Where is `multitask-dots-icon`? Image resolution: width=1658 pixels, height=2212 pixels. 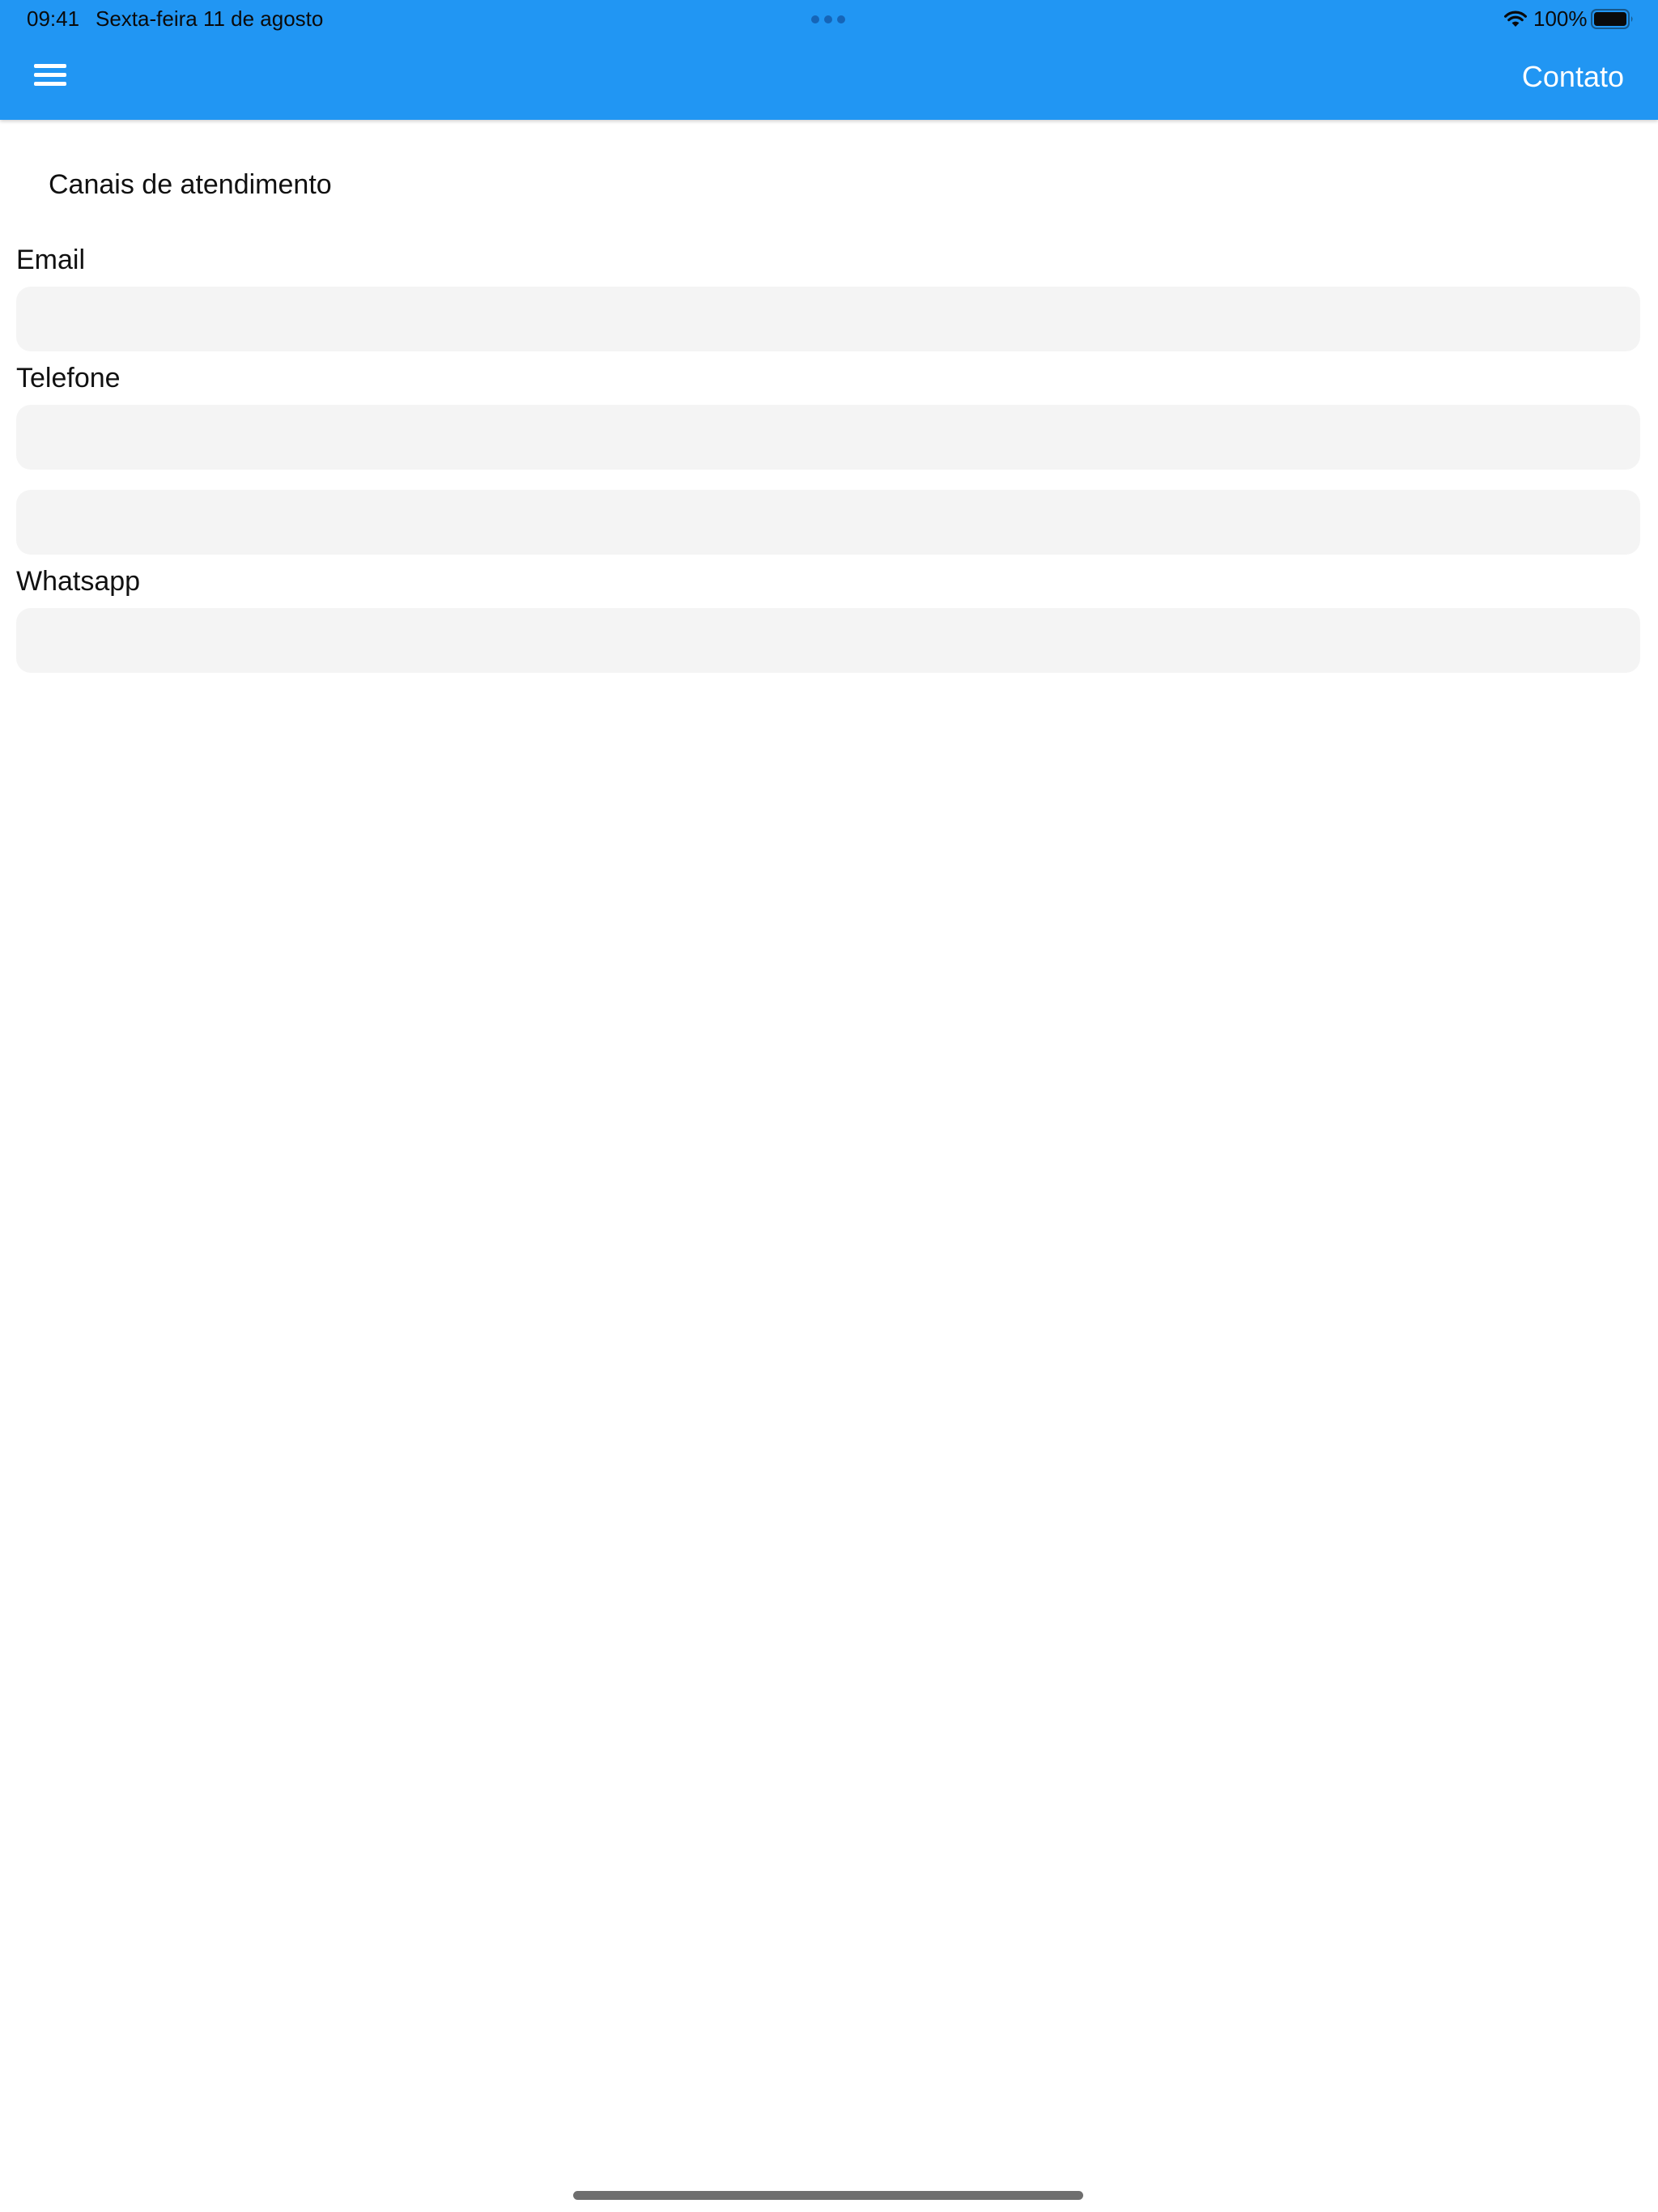
multitask-dots-icon is located at coordinates (828, 19).